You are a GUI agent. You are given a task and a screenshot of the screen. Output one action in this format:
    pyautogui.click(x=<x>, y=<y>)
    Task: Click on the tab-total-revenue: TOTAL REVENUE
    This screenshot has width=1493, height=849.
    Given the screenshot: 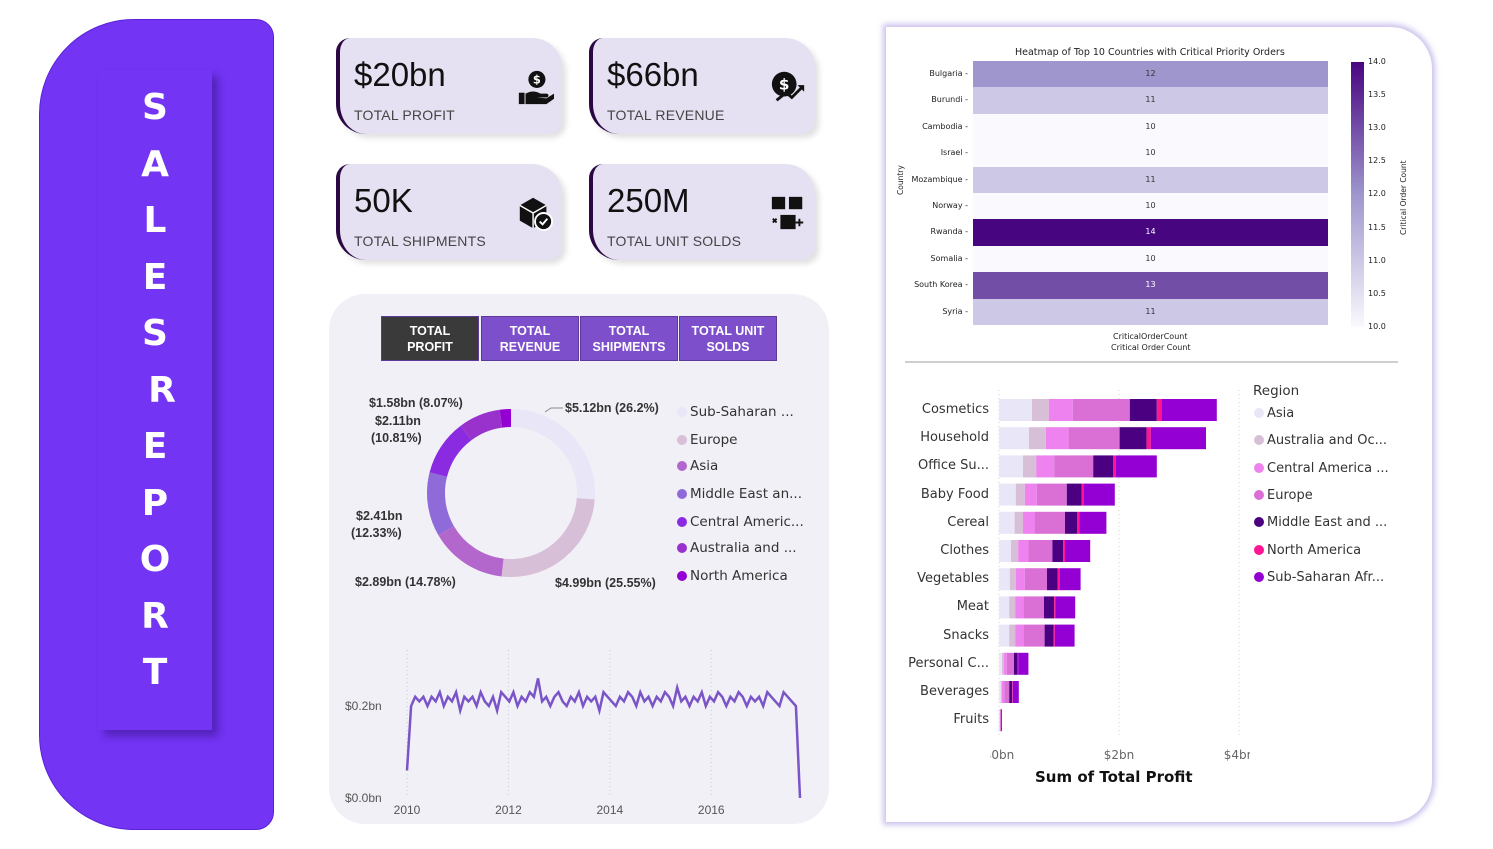 What is the action you would take?
    pyautogui.click(x=530, y=338)
    